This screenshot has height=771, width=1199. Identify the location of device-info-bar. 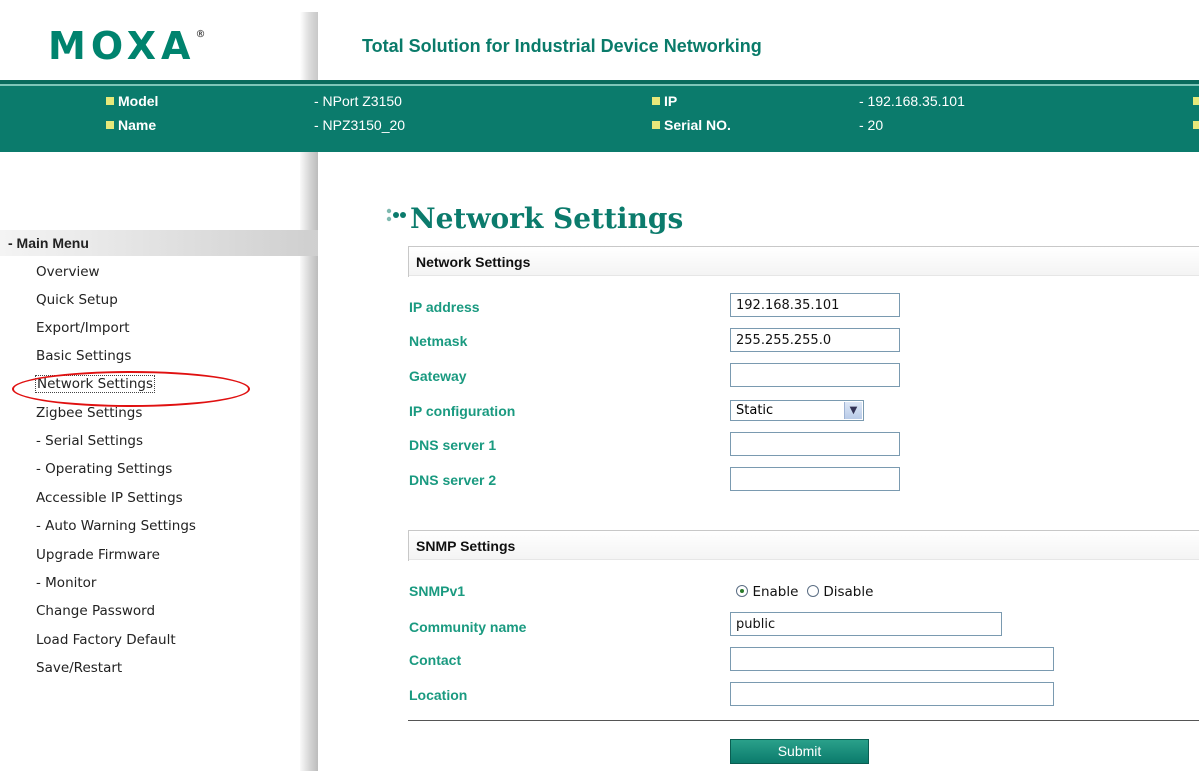
(599, 116).